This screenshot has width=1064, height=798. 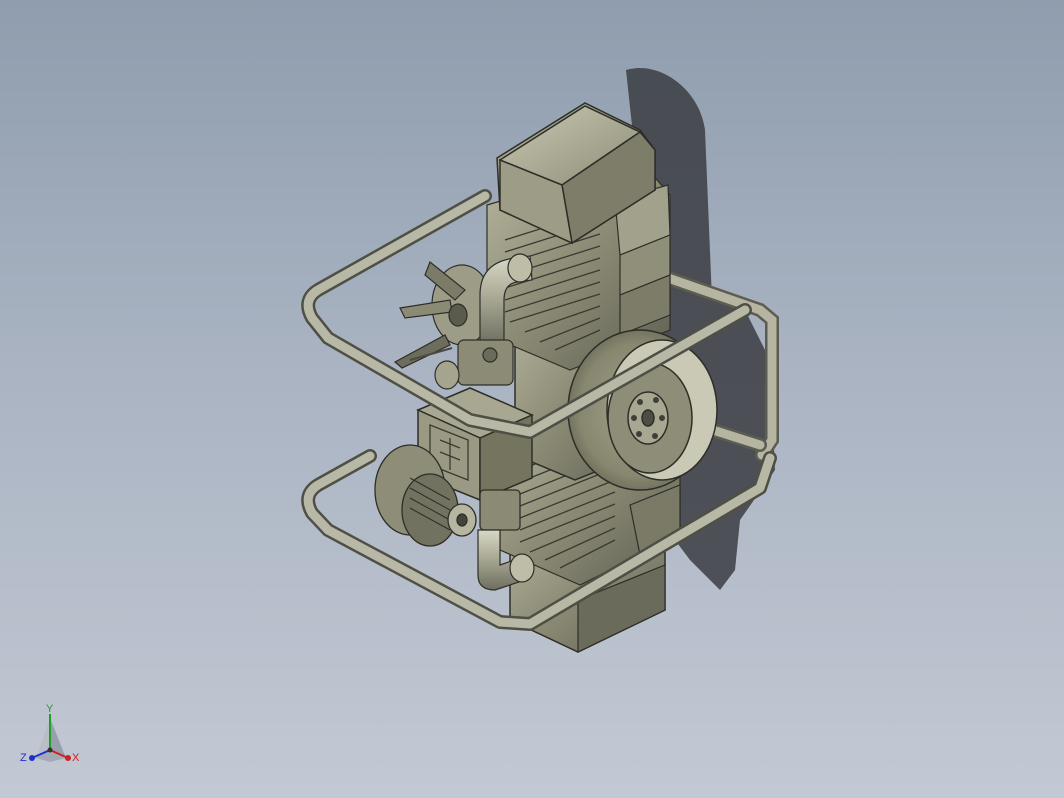 I want to click on flywheel-cover, so click(x=642, y=410).